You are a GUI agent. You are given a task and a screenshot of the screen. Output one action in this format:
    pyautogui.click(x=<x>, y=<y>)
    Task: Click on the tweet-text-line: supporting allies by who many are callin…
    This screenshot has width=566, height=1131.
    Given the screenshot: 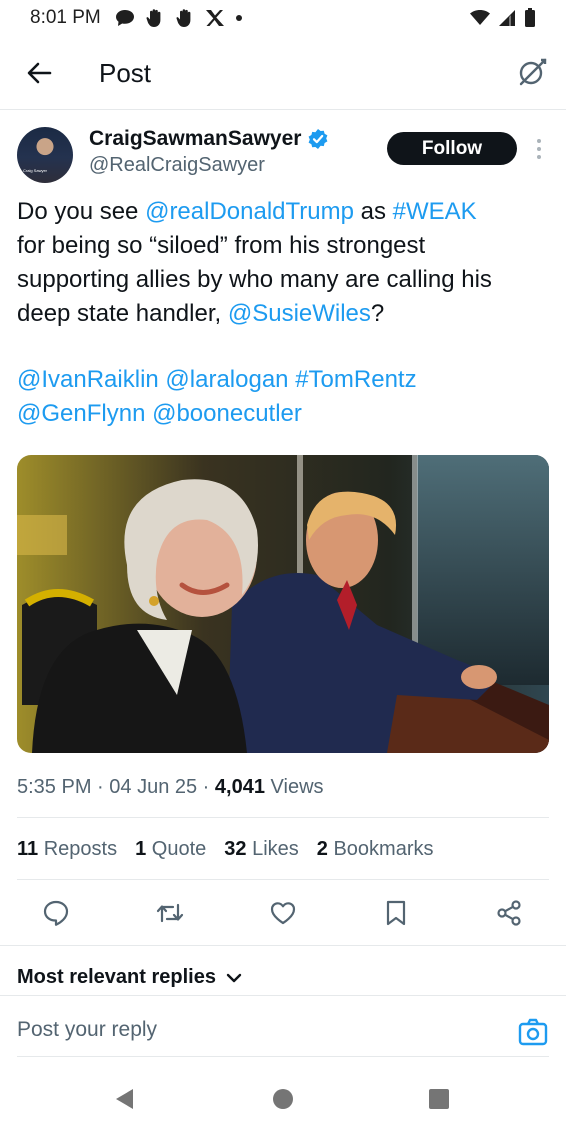 What is the action you would take?
    pyautogui.click(x=284, y=280)
    